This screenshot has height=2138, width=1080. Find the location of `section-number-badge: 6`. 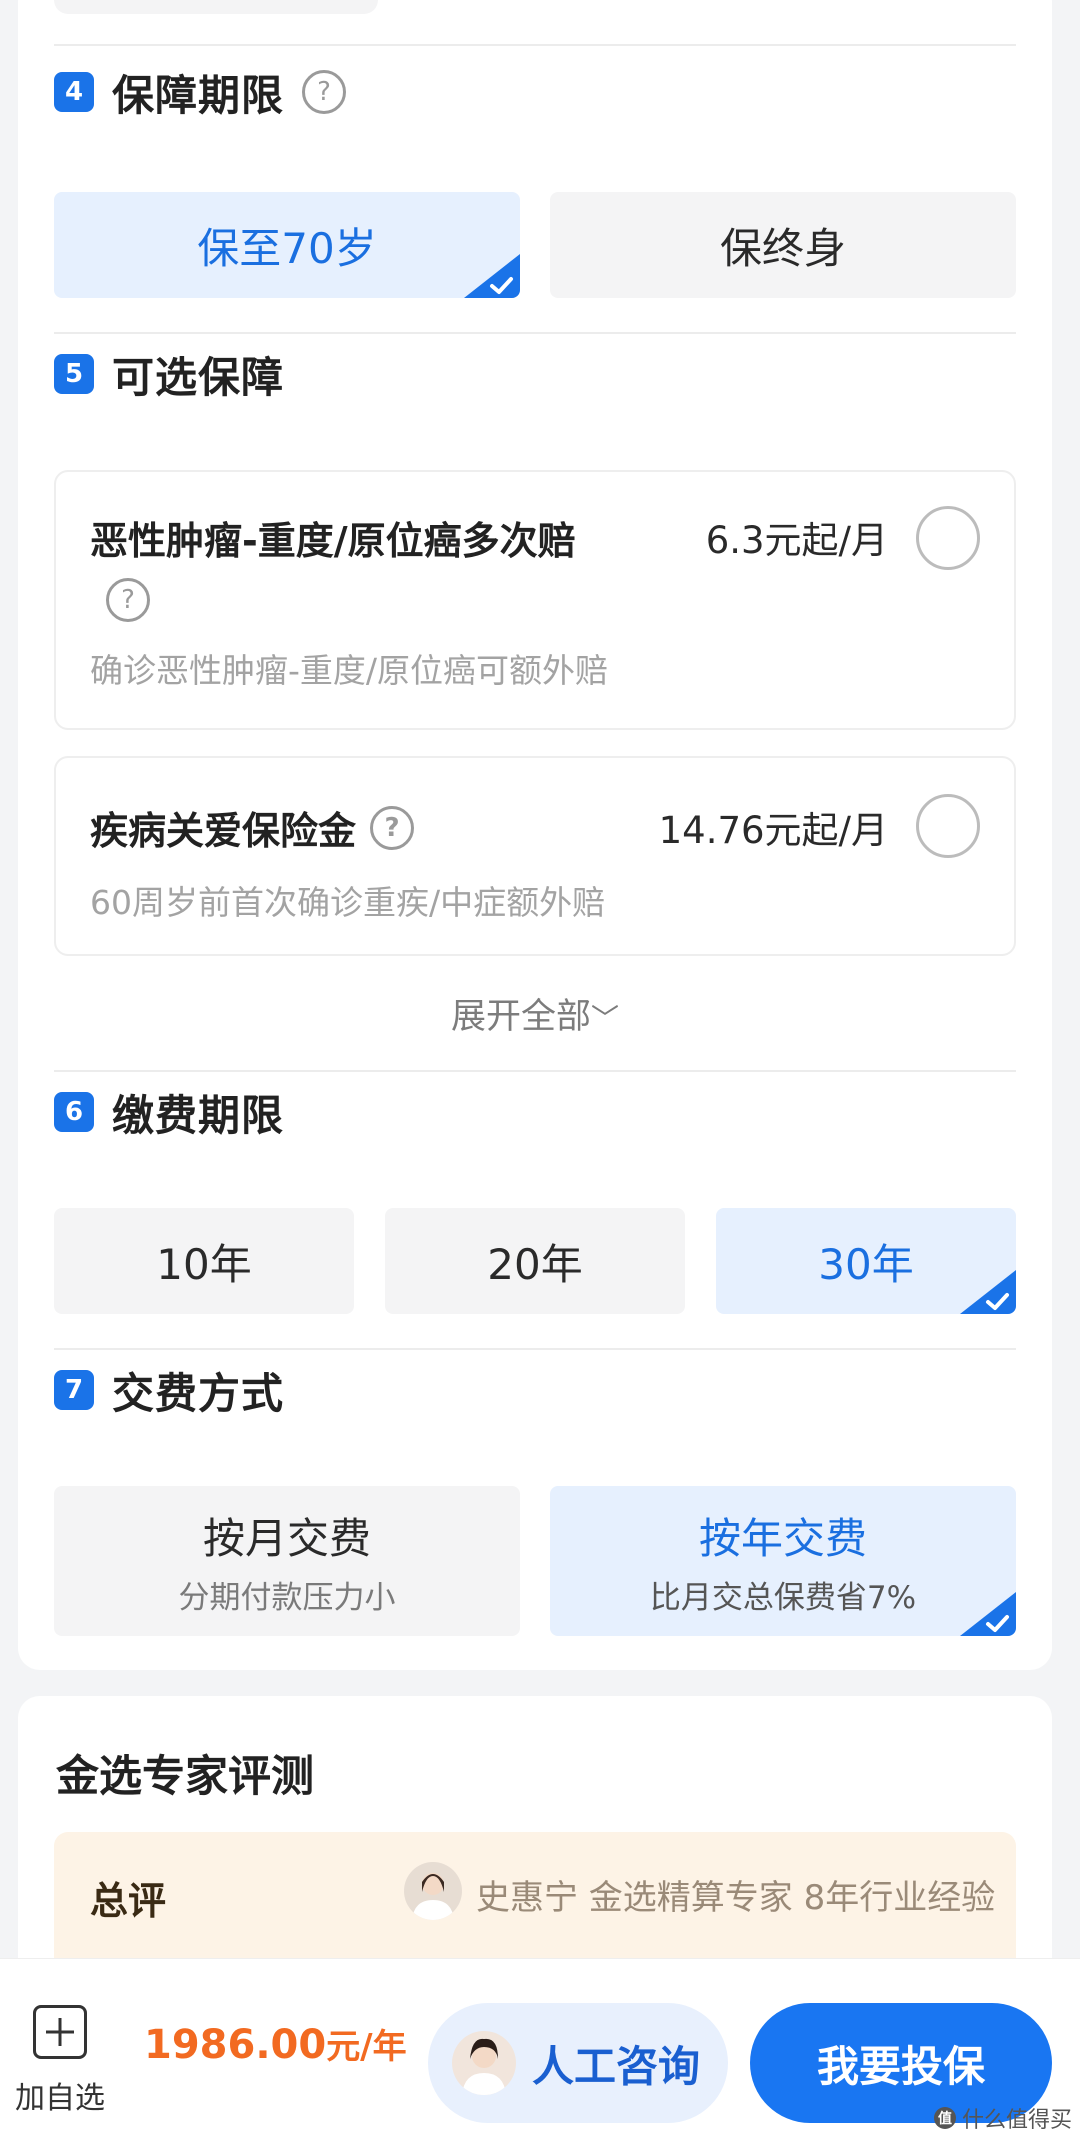

section-number-badge: 6 is located at coordinates (74, 1112).